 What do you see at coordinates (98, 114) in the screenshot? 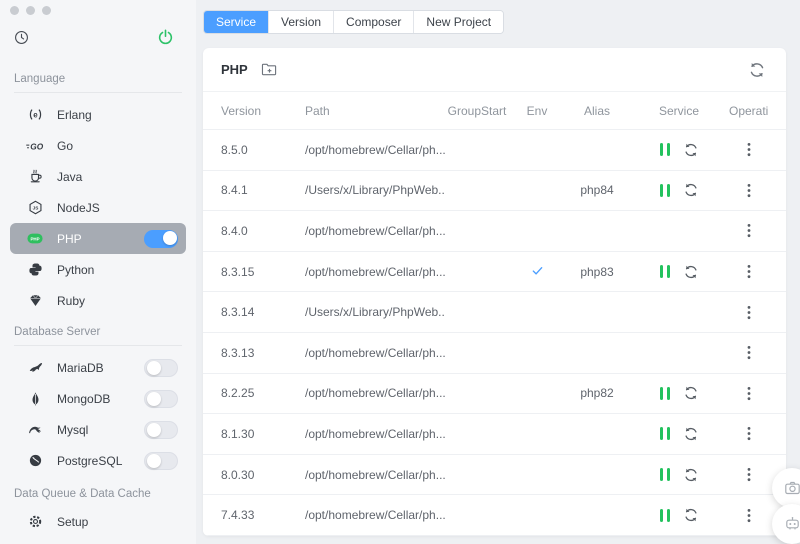
I see `sidebar-item-erlang: e Erlang` at bounding box center [98, 114].